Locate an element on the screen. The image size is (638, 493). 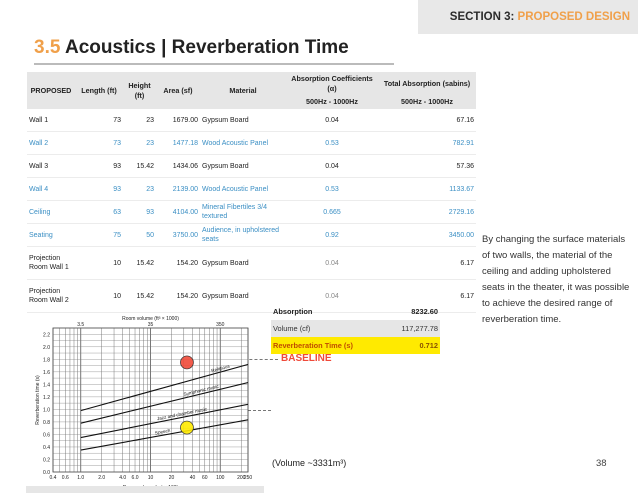
y-tick-label: 0.6 is located at coordinates (46, 435).